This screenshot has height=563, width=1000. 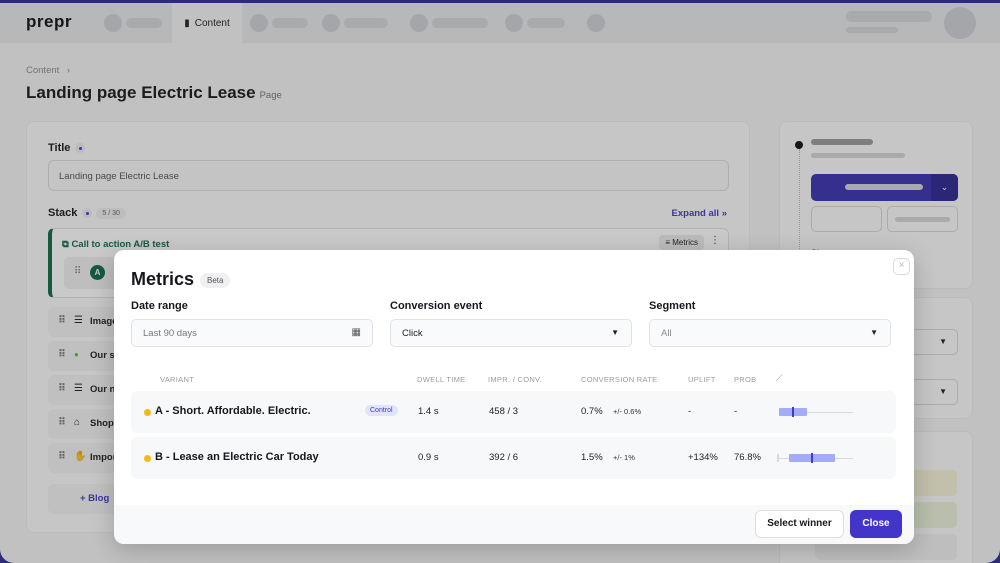 I want to click on select-winner-button: Select winner, so click(x=799, y=524).